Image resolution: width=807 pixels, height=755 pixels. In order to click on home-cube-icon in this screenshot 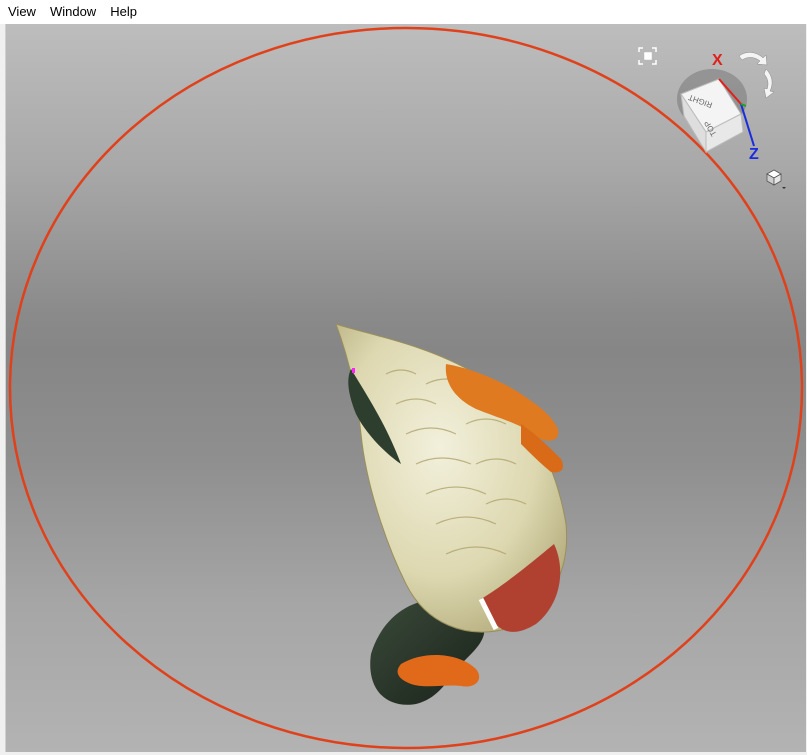, I will do `click(776, 179)`.